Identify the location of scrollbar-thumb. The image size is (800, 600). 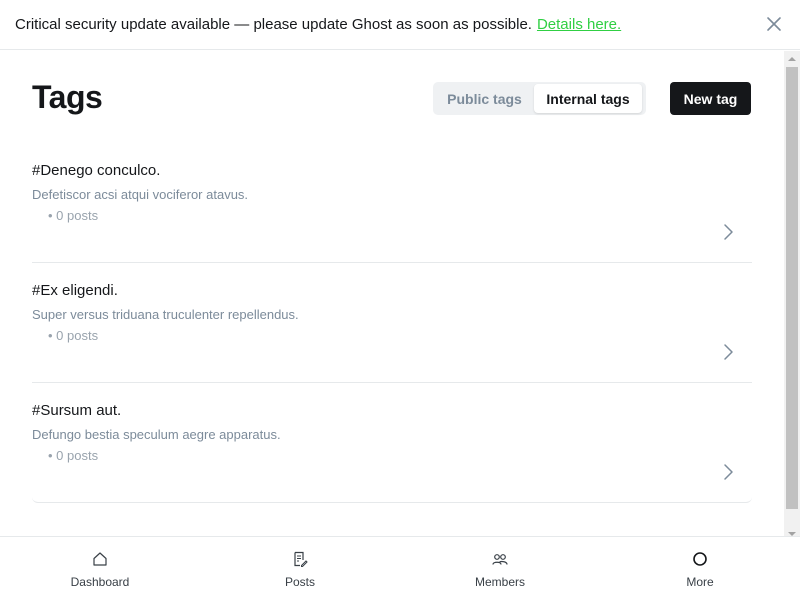
(792, 288).